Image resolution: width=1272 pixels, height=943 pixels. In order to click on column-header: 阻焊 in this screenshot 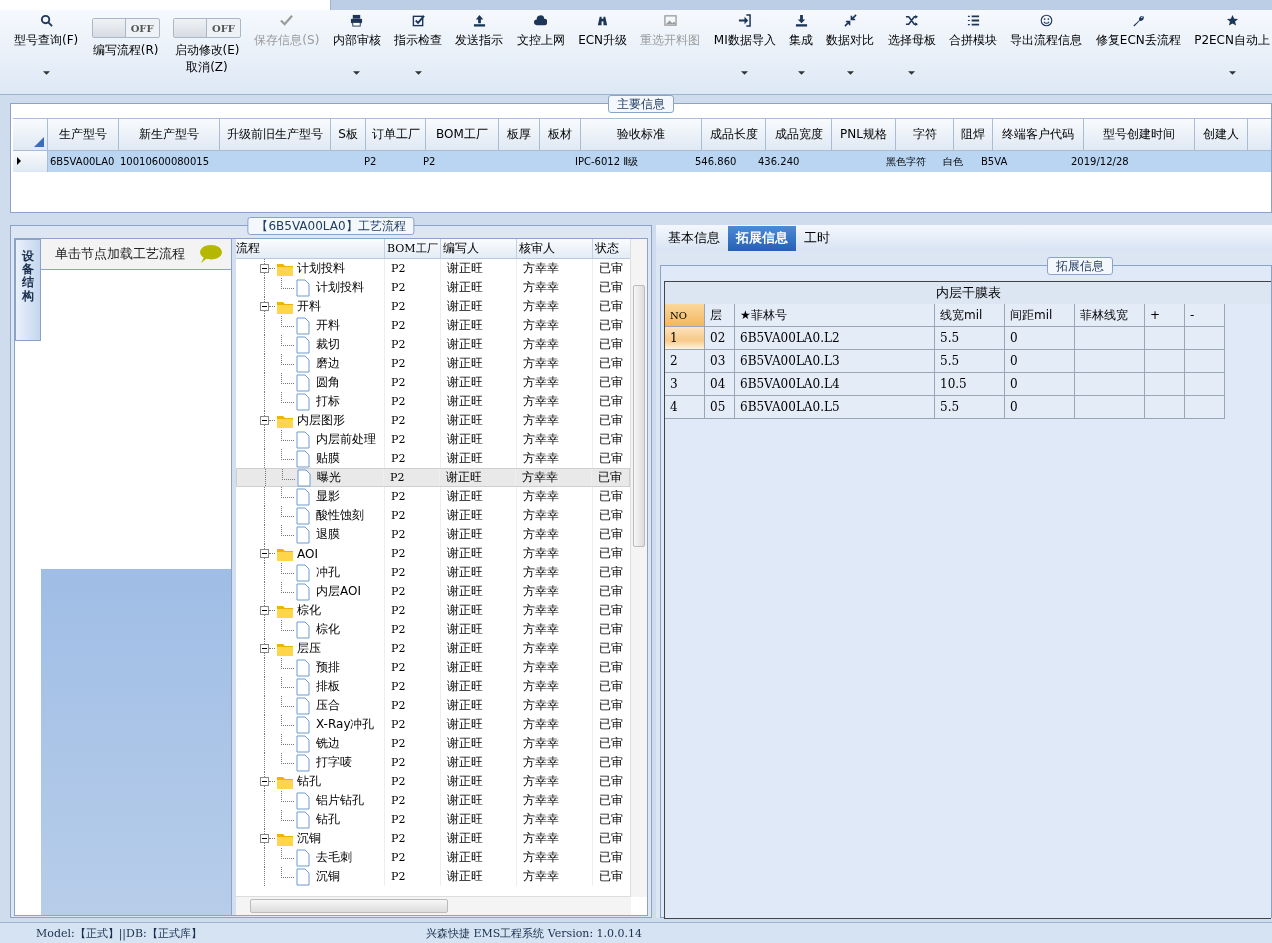, I will do `click(973, 134)`.